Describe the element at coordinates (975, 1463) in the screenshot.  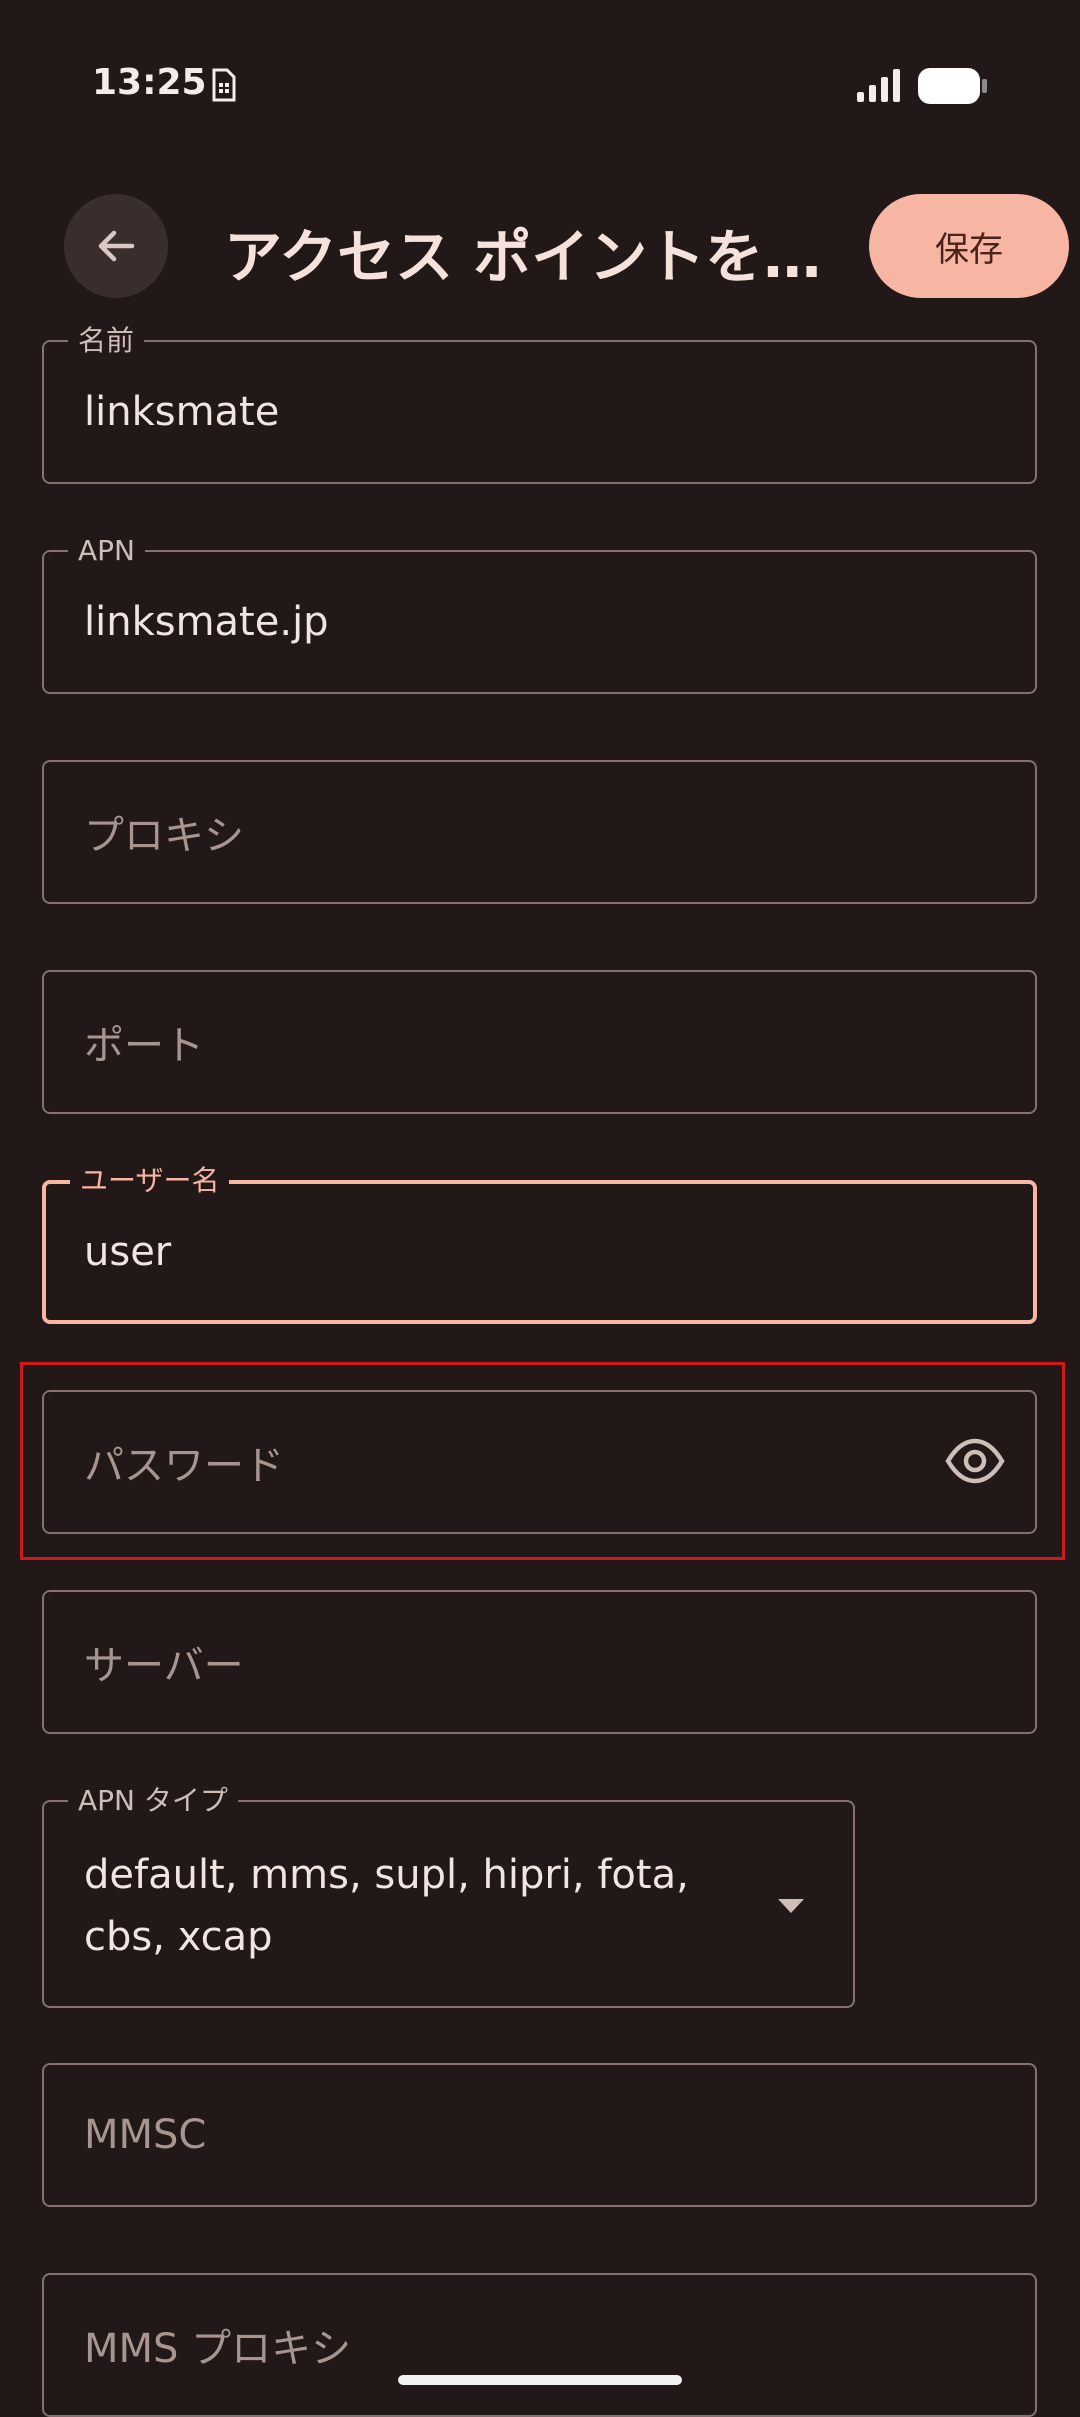
I see `visibility-icon` at that location.